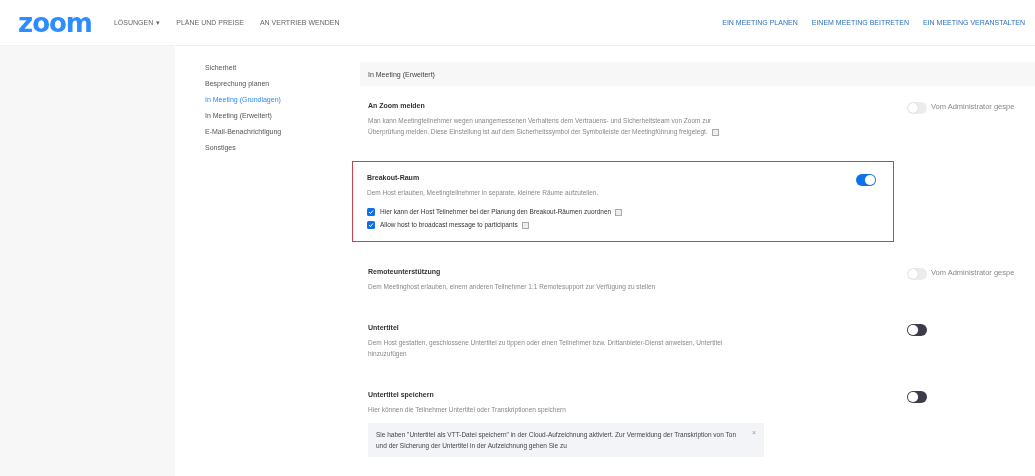 This screenshot has height=476, width=1035. Describe the element at coordinates (55, 22) in the screenshot. I see `zoom-logo: zoom` at that location.